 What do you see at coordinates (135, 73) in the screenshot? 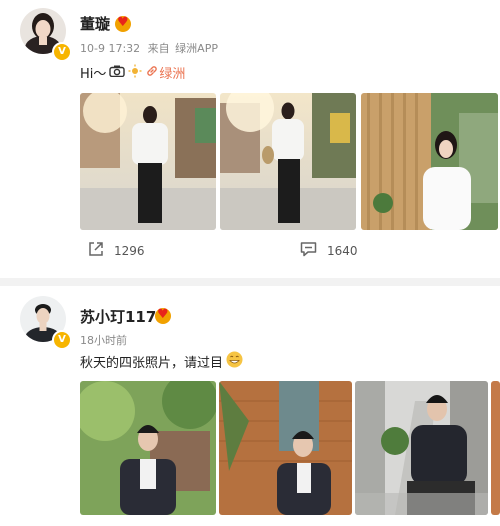
I see `sun-icon` at bounding box center [135, 73].